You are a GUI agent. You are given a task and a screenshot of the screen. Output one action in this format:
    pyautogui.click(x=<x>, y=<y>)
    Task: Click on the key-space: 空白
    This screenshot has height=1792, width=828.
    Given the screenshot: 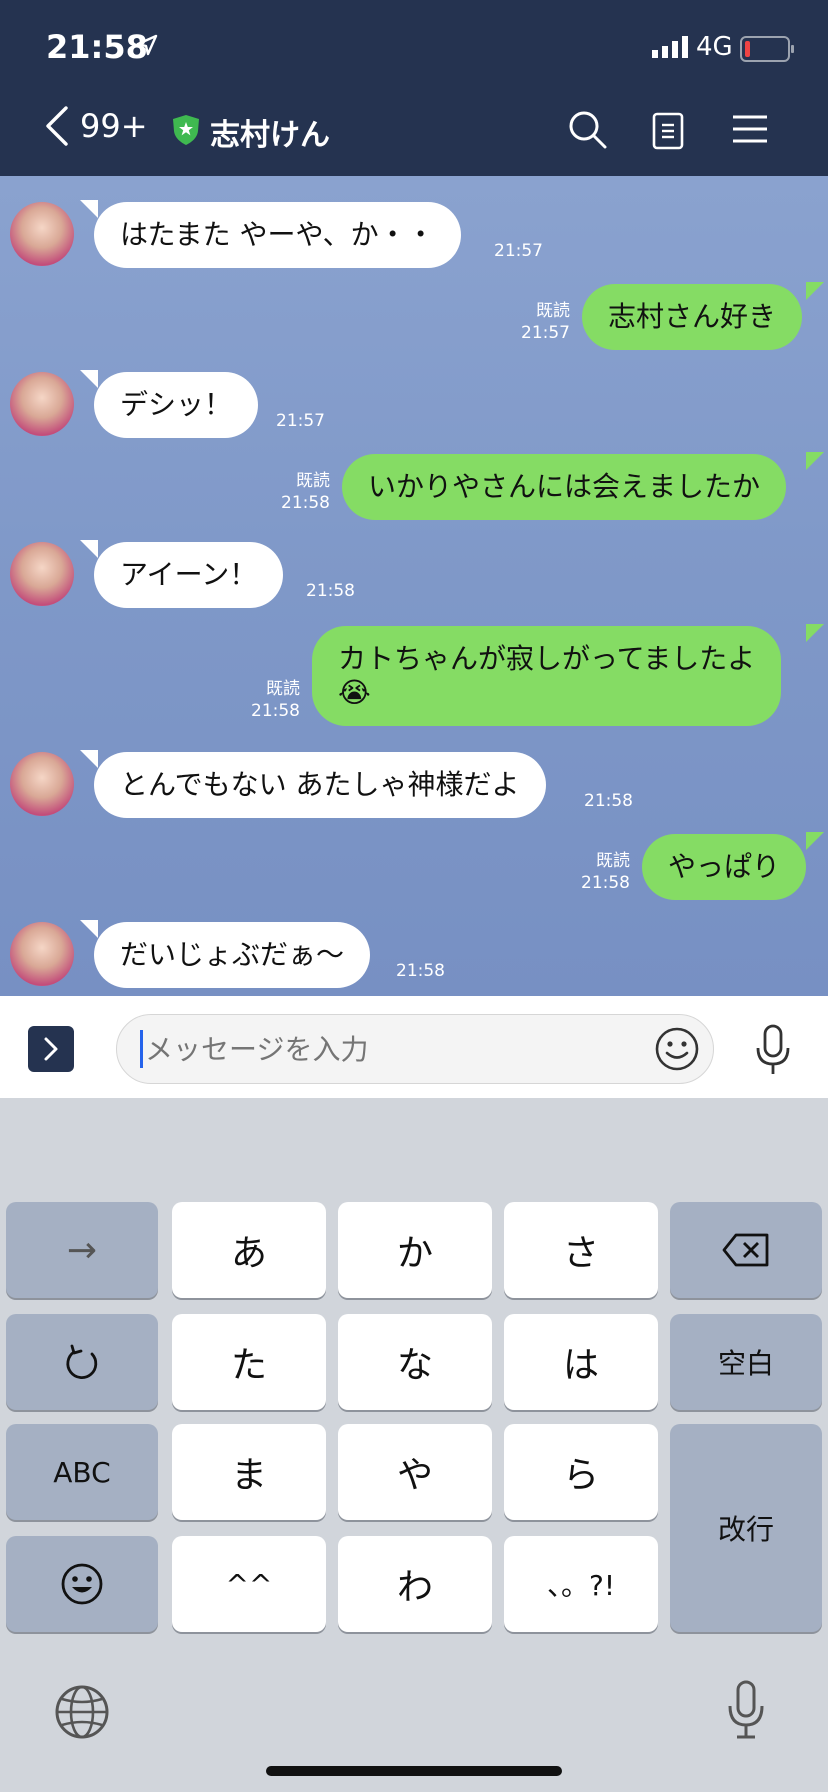 What is the action you would take?
    pyautogui.click(x=746, y=1362)
    